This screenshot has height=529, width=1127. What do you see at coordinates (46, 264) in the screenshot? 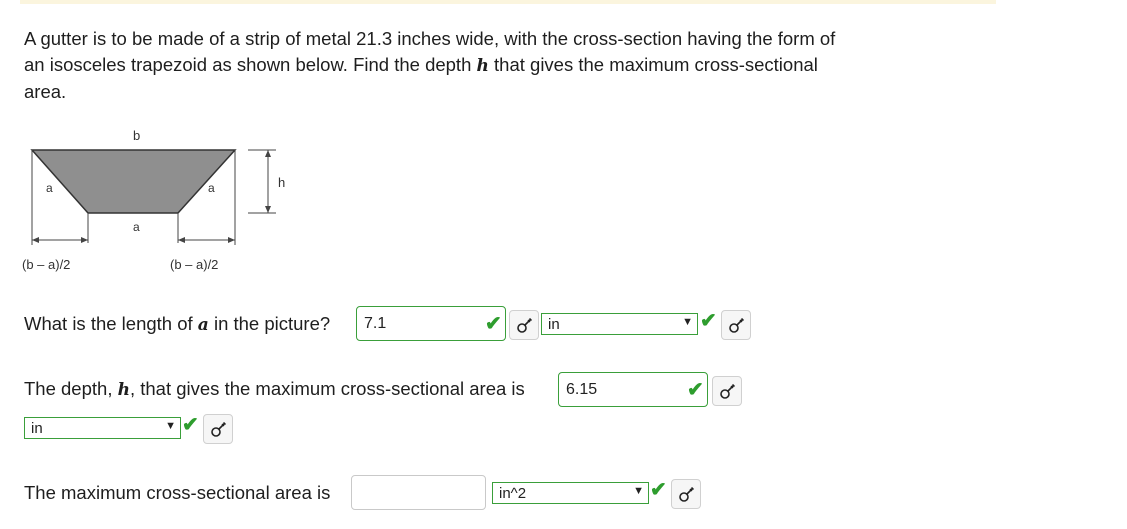
I see `label-left-offset: (b – a)/2` at bounding box center [46, 264].